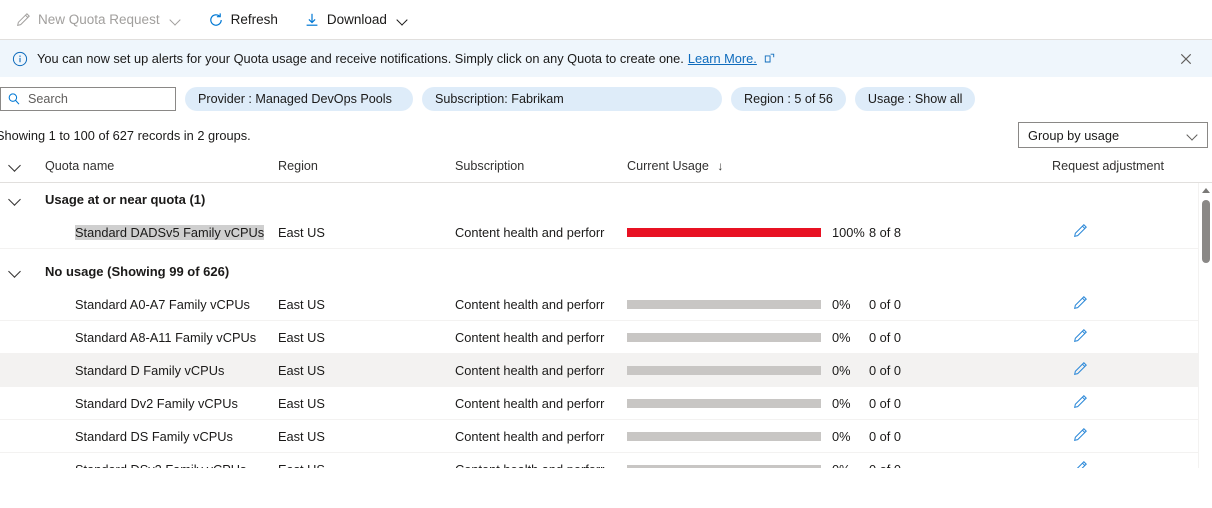  I want to click on usage-bar-fill, so click(724, 232).